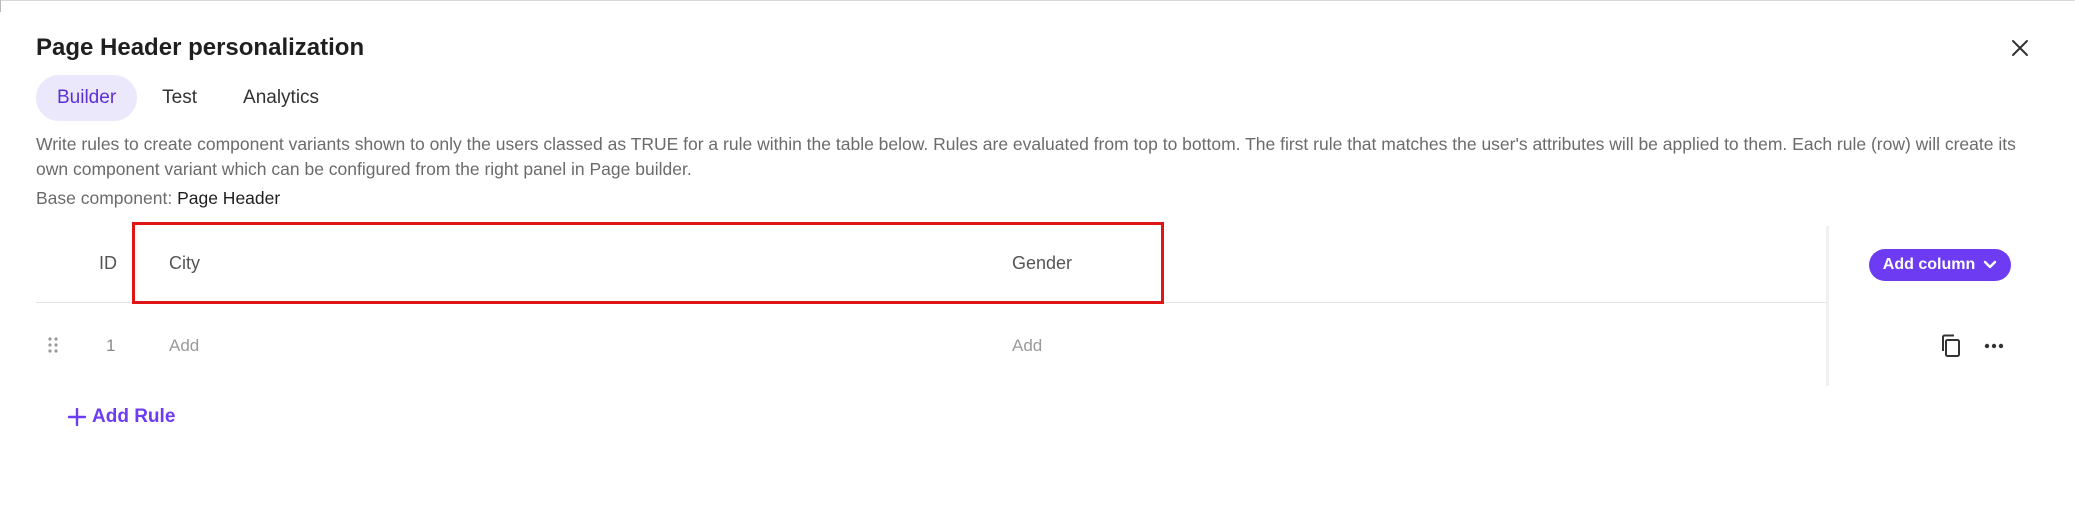 Image resolution: width=2075 pixels, height=525 pixels. I want to click on column-header-gender: Gender, so click(1042, 263).